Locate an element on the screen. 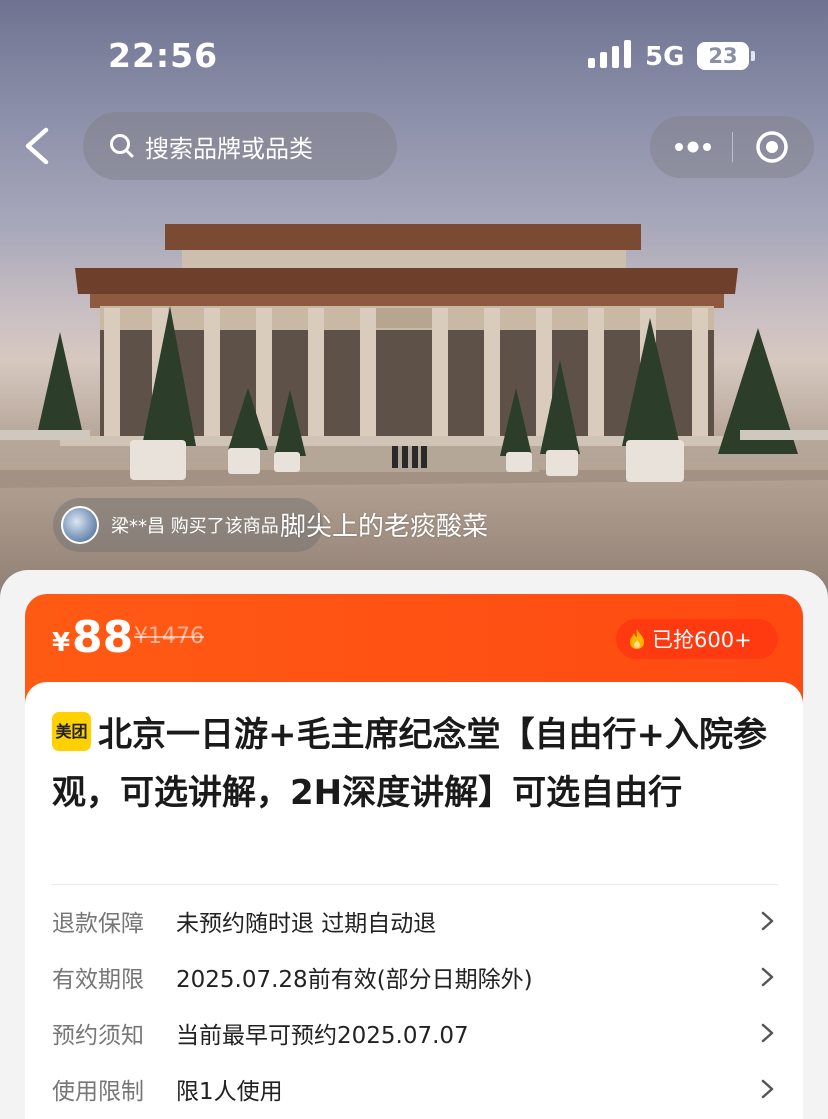 The height and width of the screenshot is (1119, 828). product-title: 北京一日游+毛主席纪念堂【自由行+入院参观，可选讲解，2H深度讲解】可选自由行 is located at coordinates (409, 764).